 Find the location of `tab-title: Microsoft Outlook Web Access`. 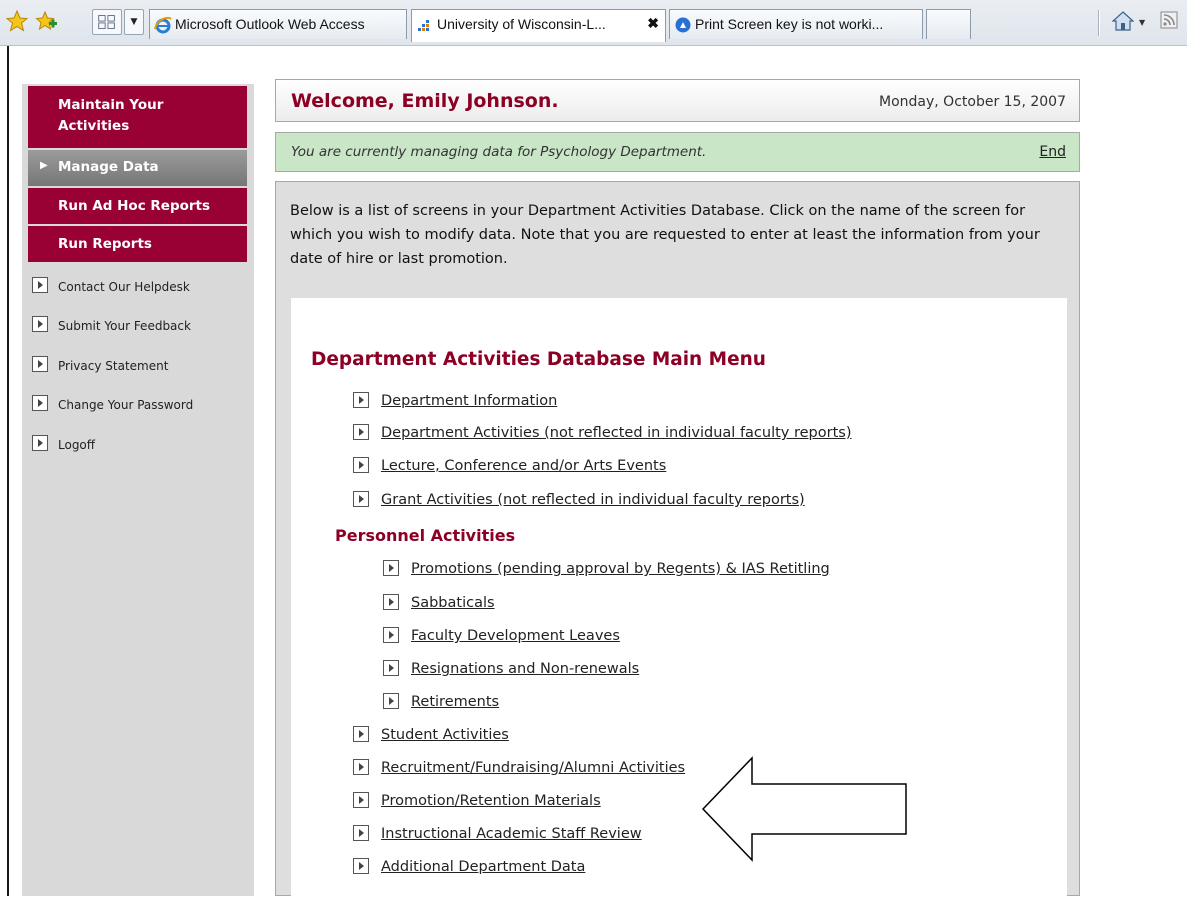

tab-title: Microsoft Outlook Web Access is located at coordinates (270, 24).